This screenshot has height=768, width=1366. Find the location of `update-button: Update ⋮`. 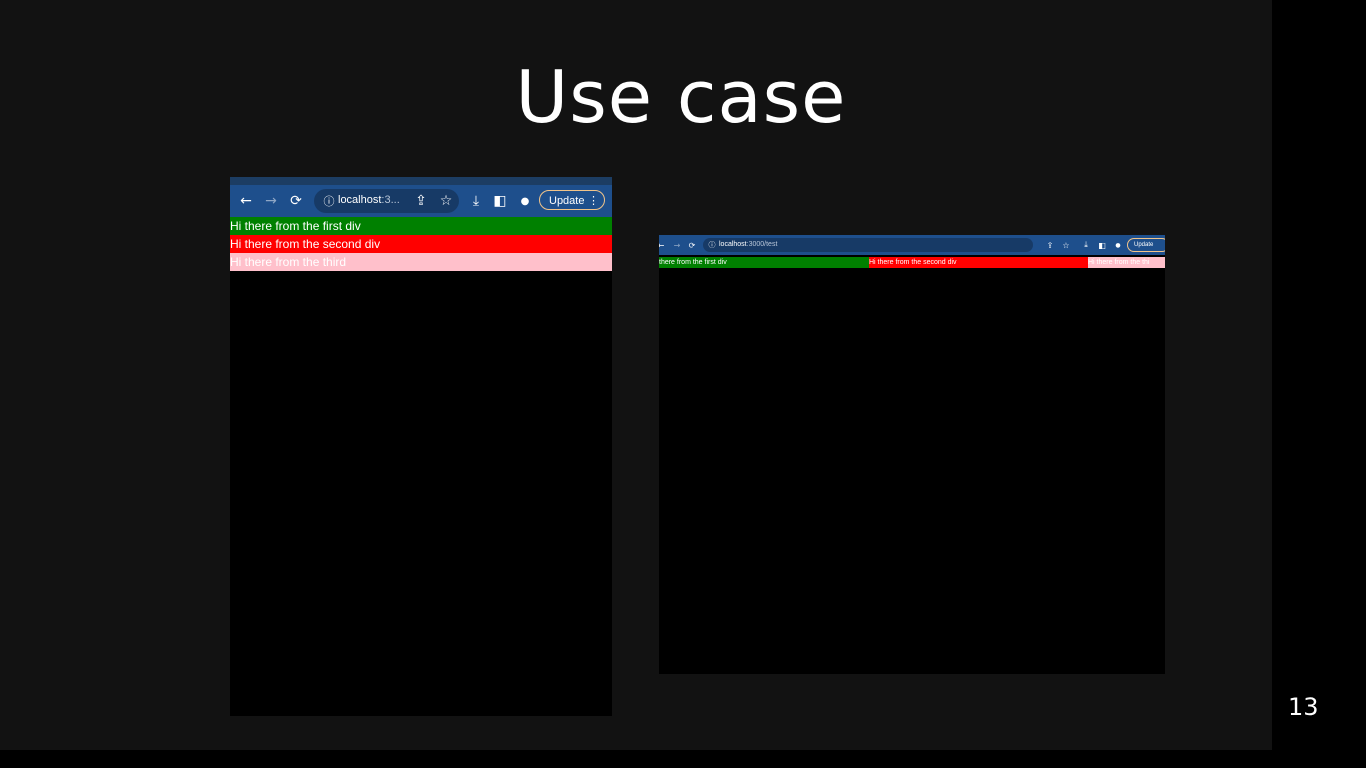

update-button: Update ⋮ is located at coordinates (572, 200).